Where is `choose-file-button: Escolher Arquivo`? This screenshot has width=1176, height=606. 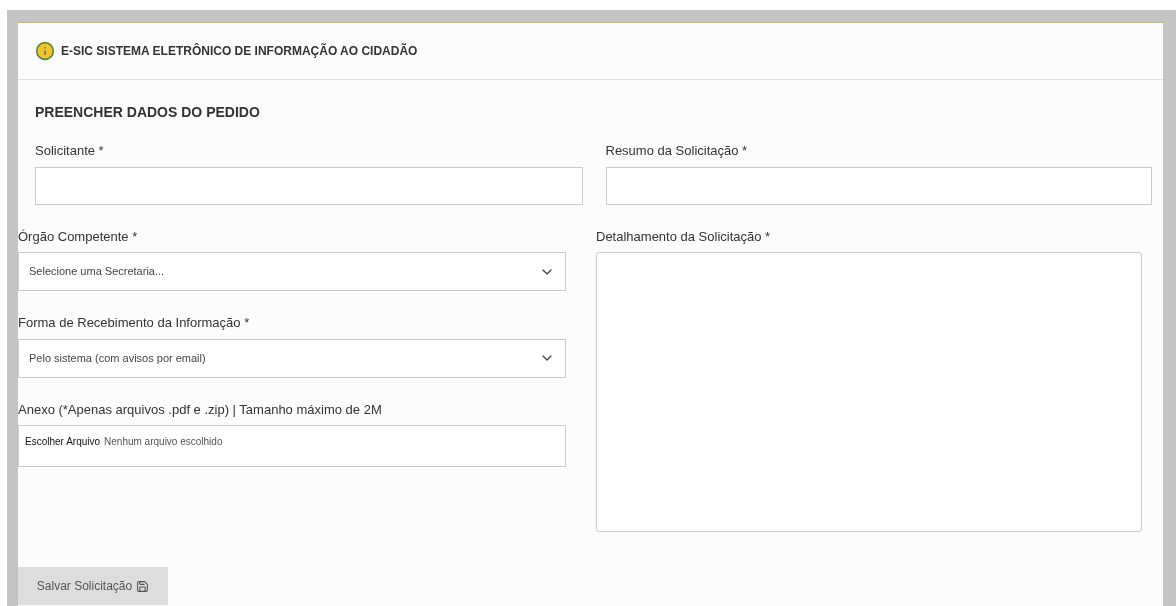 choose-file-button: Escolher Arquivo is located at coordinates (63, 441).